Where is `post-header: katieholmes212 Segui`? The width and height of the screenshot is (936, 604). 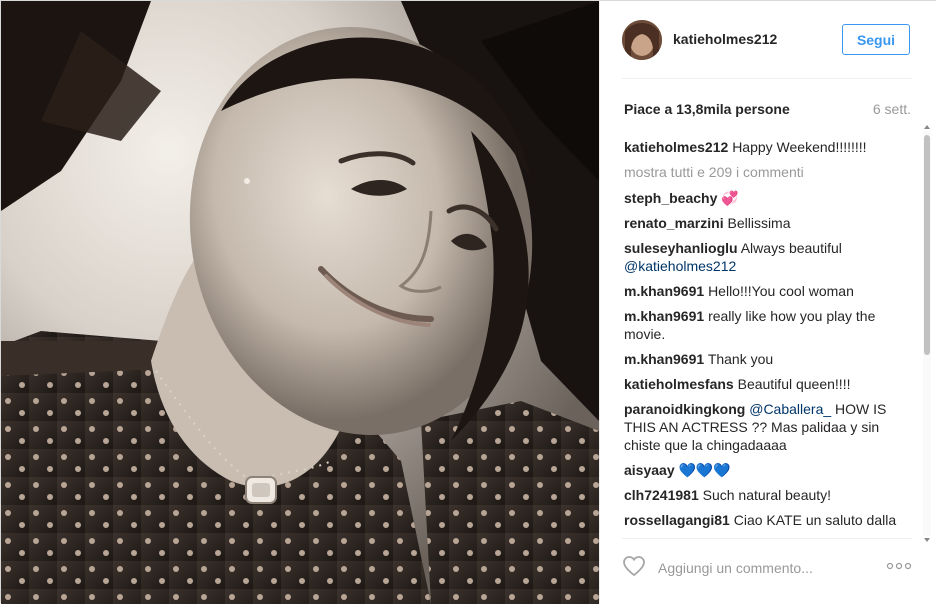
post-header: katieholmes212 Segui is located at coordinates (767, 41).